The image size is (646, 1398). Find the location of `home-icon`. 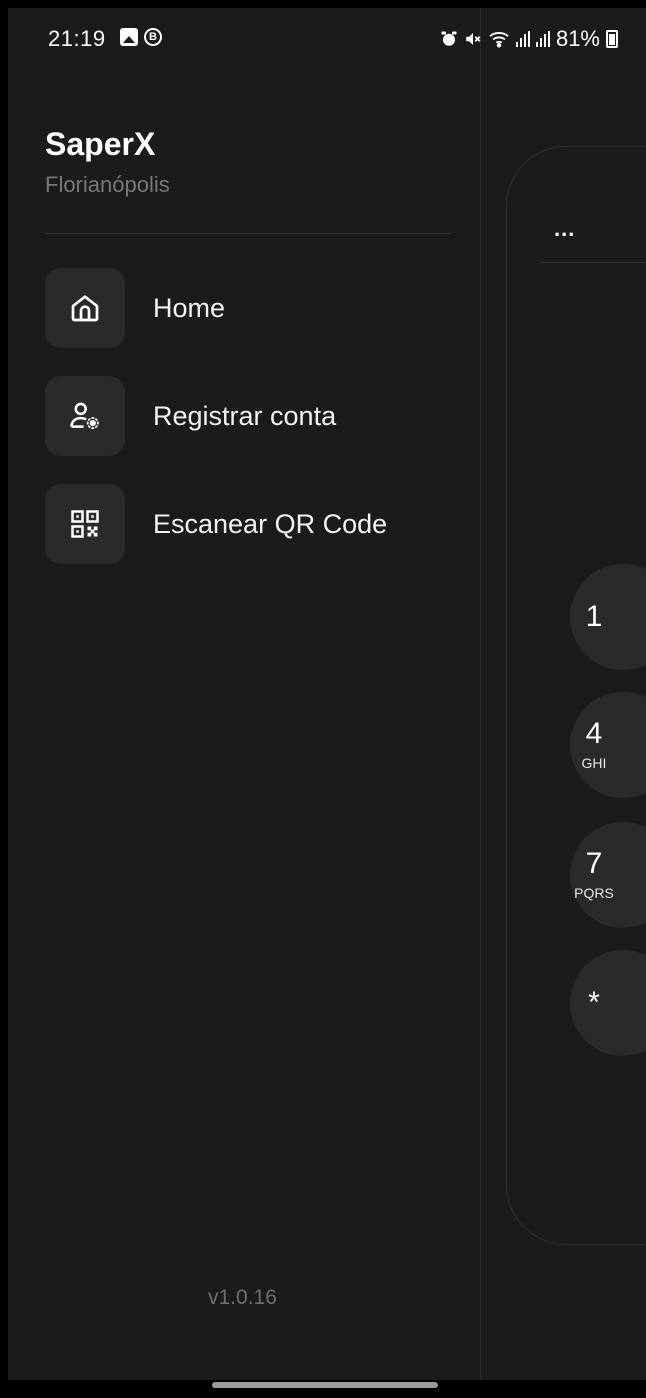

home-icon is located at coordinates (85, 308).